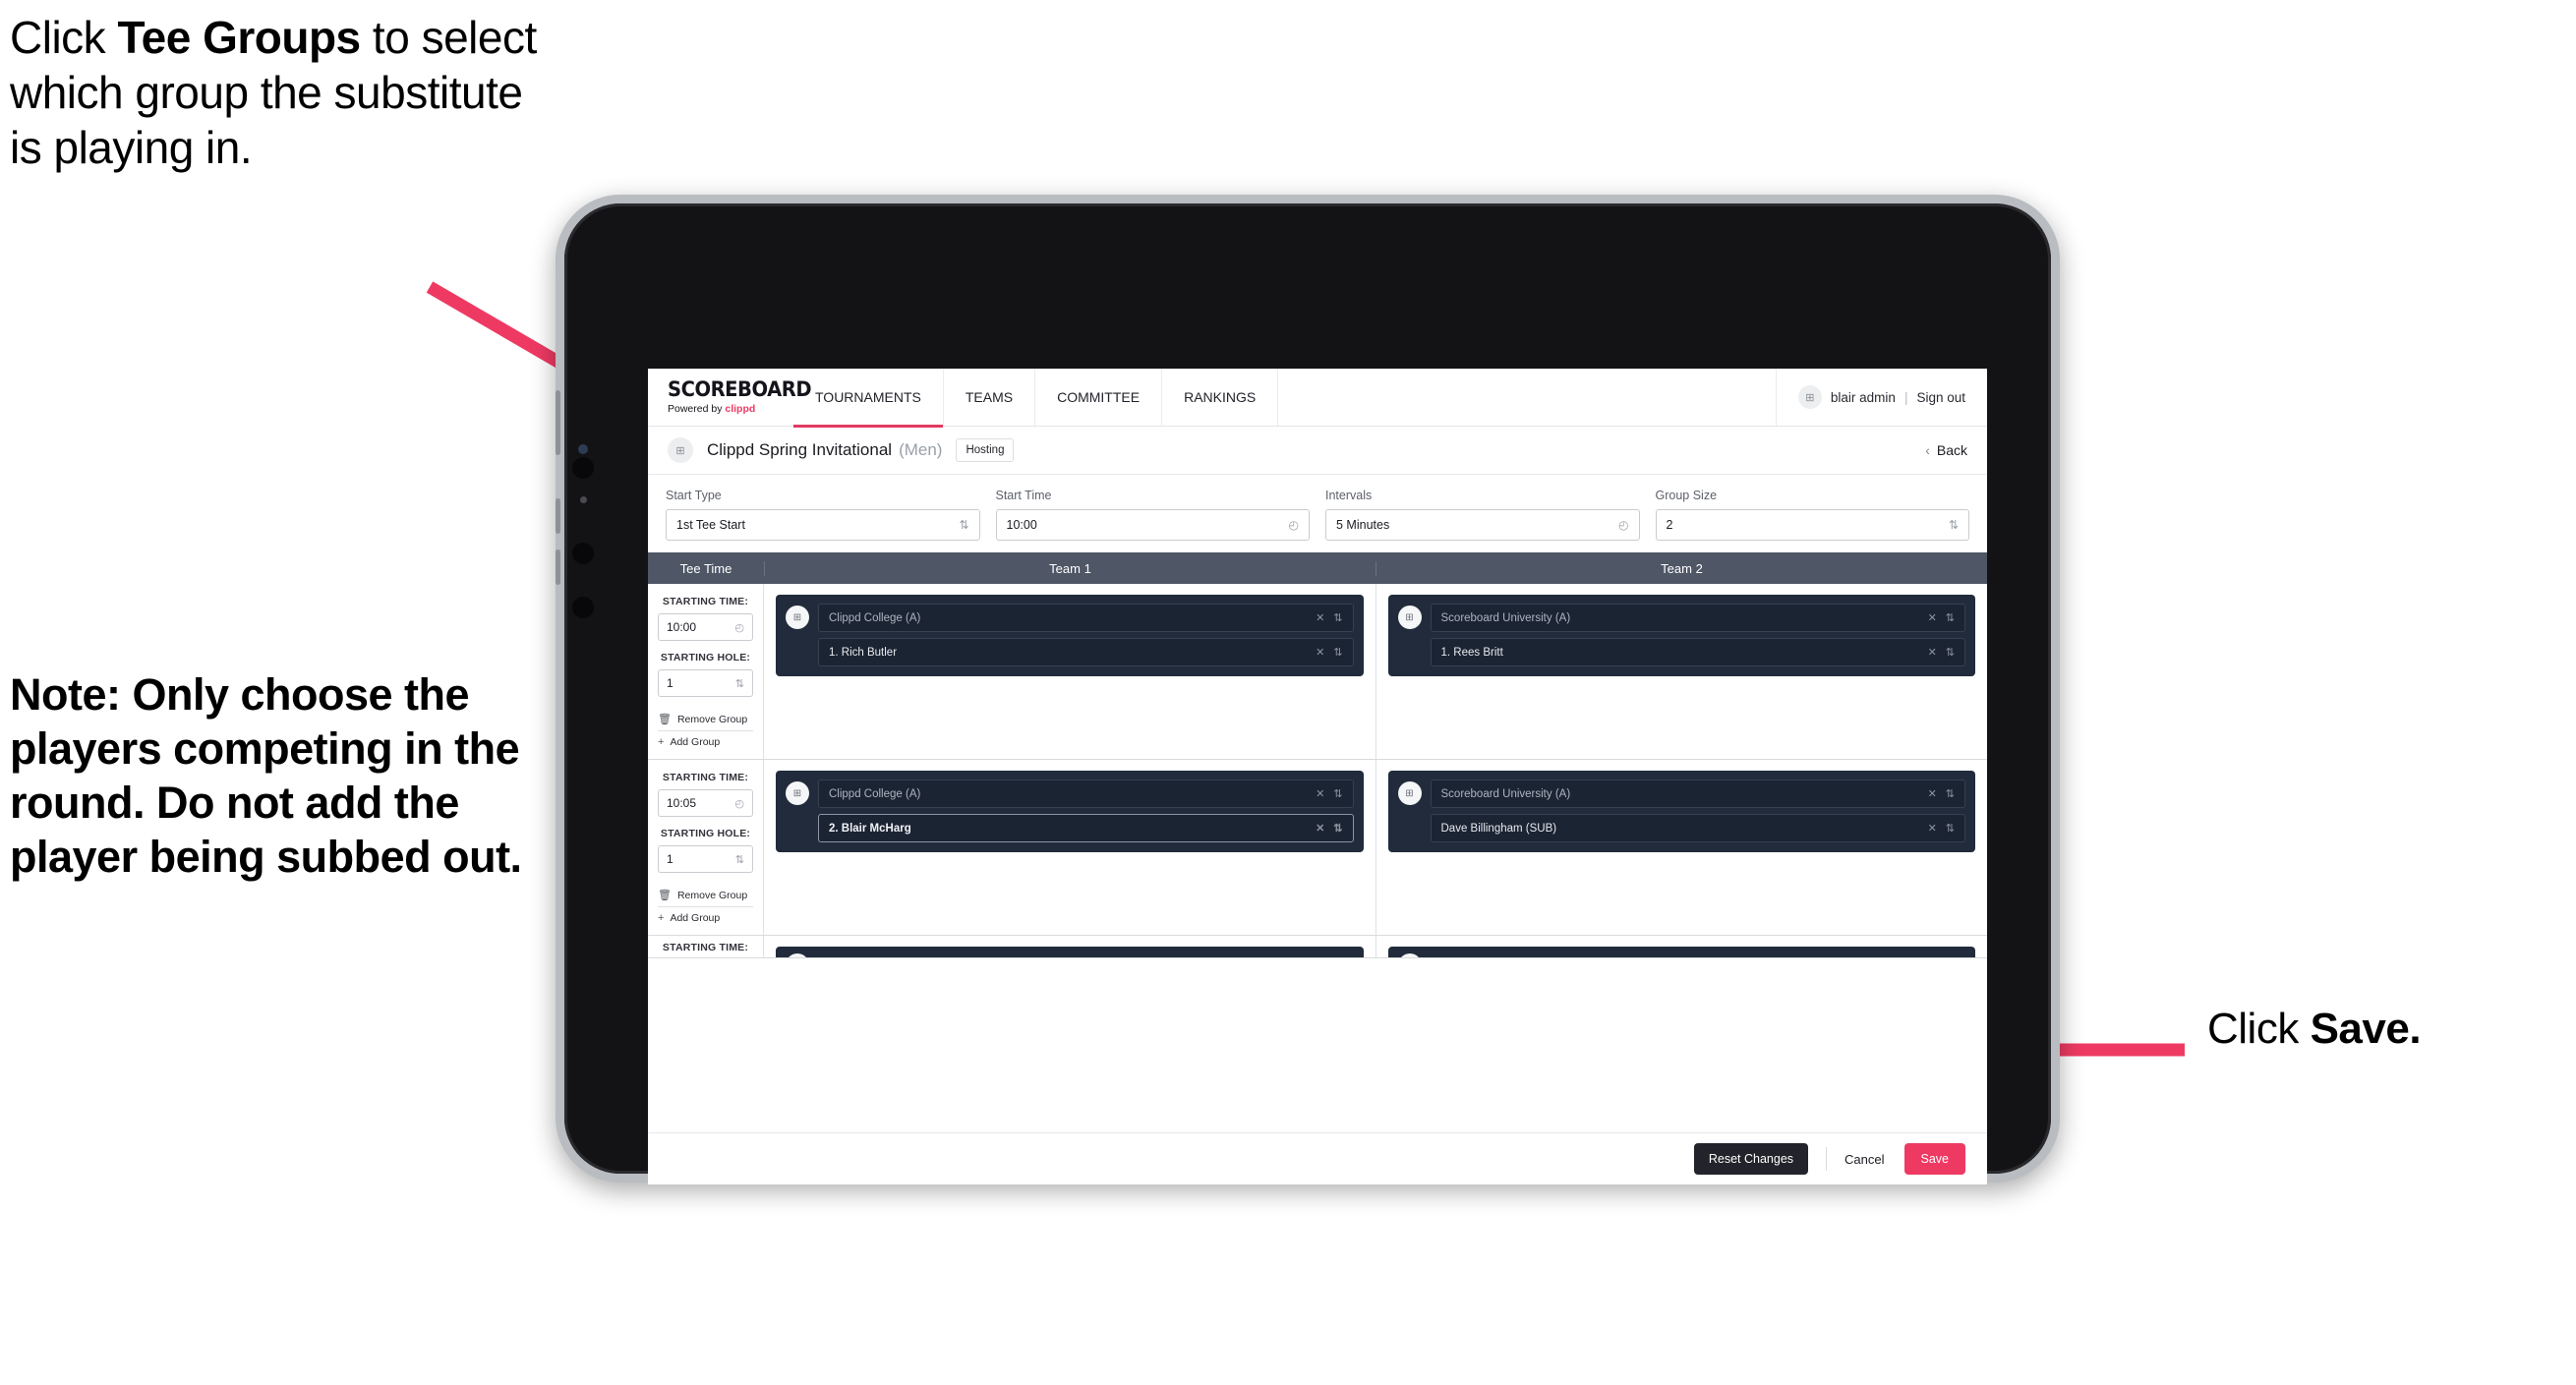 The width and height of the screenshot is (2576, 1385). Describe the element at coordinates (1697, 828) in the screenshot. I see `player-select-pill: Dave Billingham (SUB) ✕ ⇅` at that location.